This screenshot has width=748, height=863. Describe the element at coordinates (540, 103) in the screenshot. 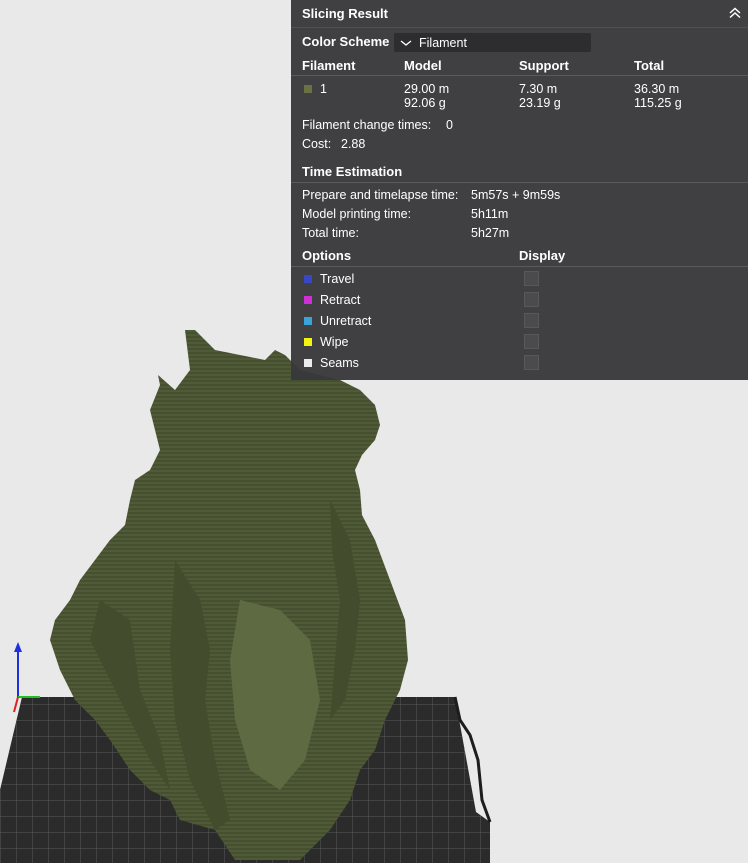

I see `support-weight: 23.19 g` at that location.